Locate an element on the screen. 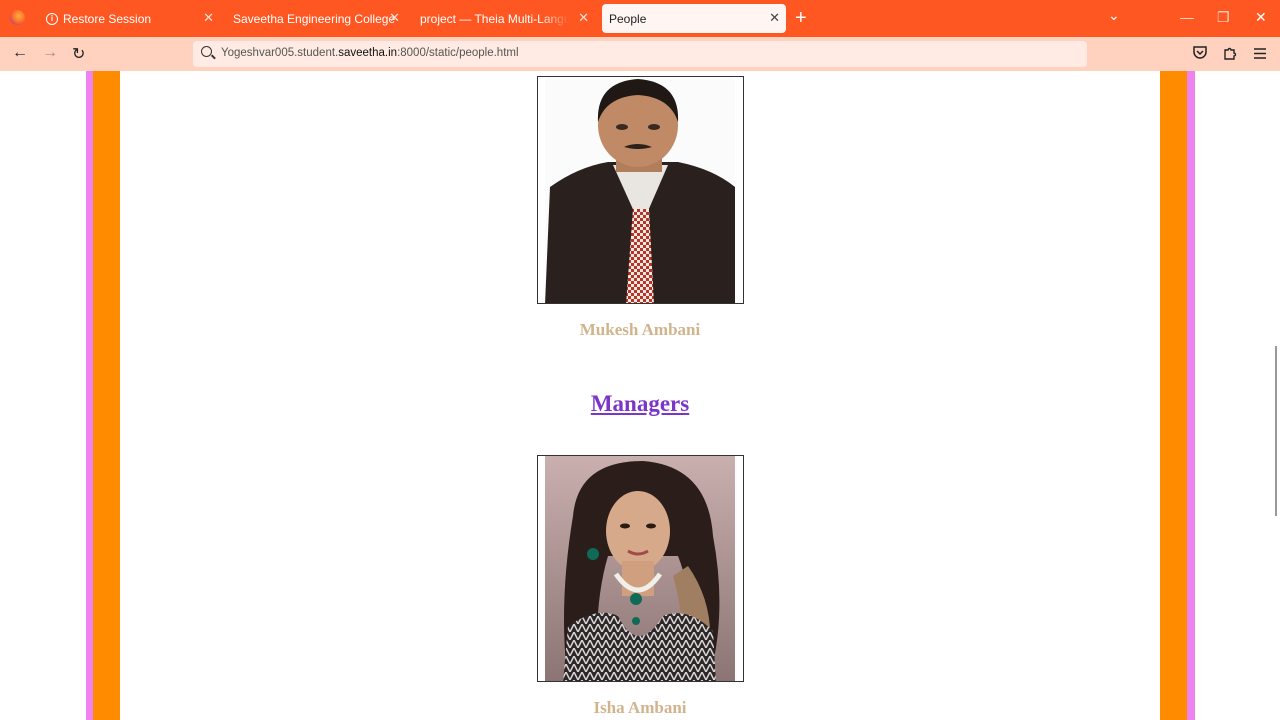  tab-saveetha-engineering-college: Saveetha Engineering College ✕ is located at coordinates (316, 18).